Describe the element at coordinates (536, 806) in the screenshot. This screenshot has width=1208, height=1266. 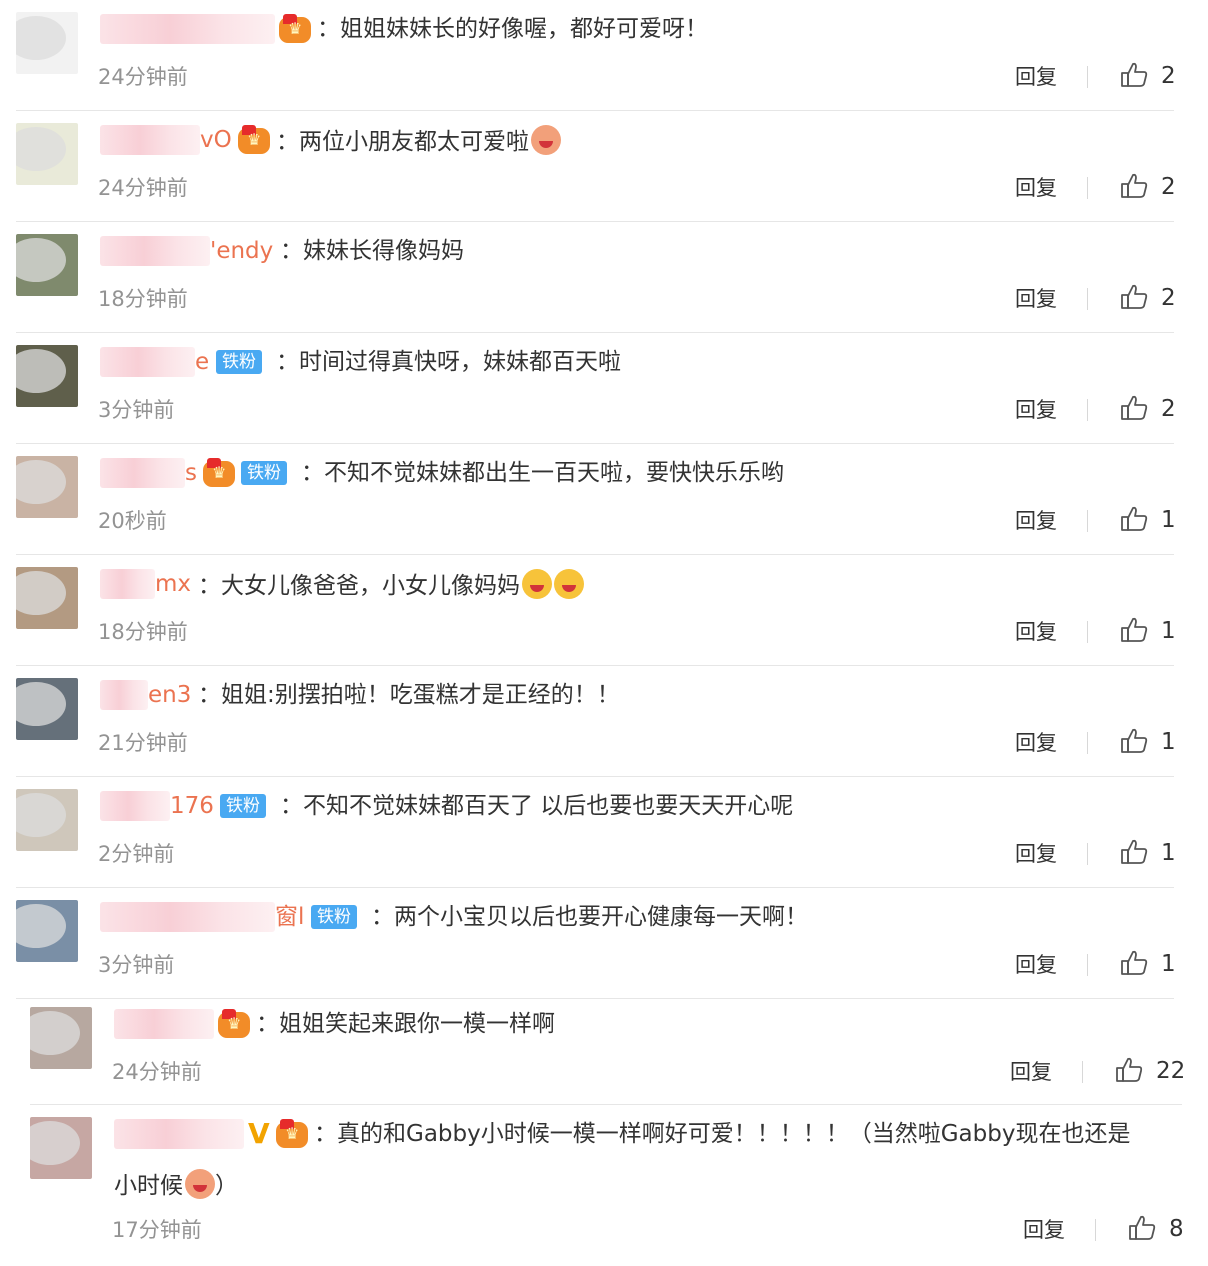
I see `comment-text: ：不知不觉妹妹都百天了 以后也要也要天天开心呢` at that location.